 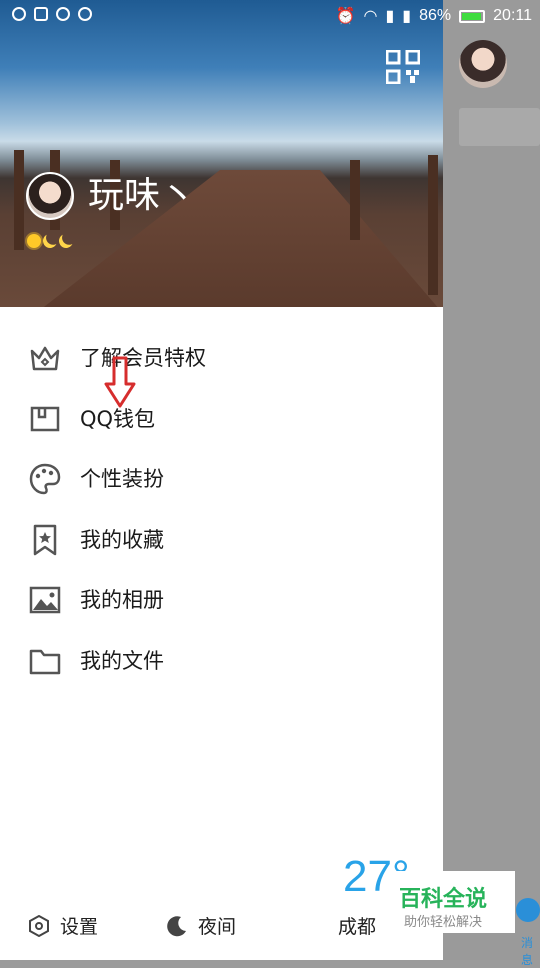 What do you see at coordinates (221, 539) in the screenshot?
I see `menu-item-favorites: 我的收藏` at bounding box center [221, 539].